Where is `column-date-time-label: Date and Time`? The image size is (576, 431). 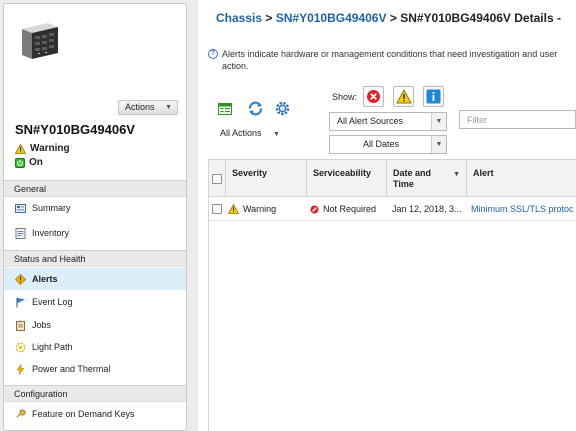 column-date-time-label: Date and Time is located at coordinates (412, 178).